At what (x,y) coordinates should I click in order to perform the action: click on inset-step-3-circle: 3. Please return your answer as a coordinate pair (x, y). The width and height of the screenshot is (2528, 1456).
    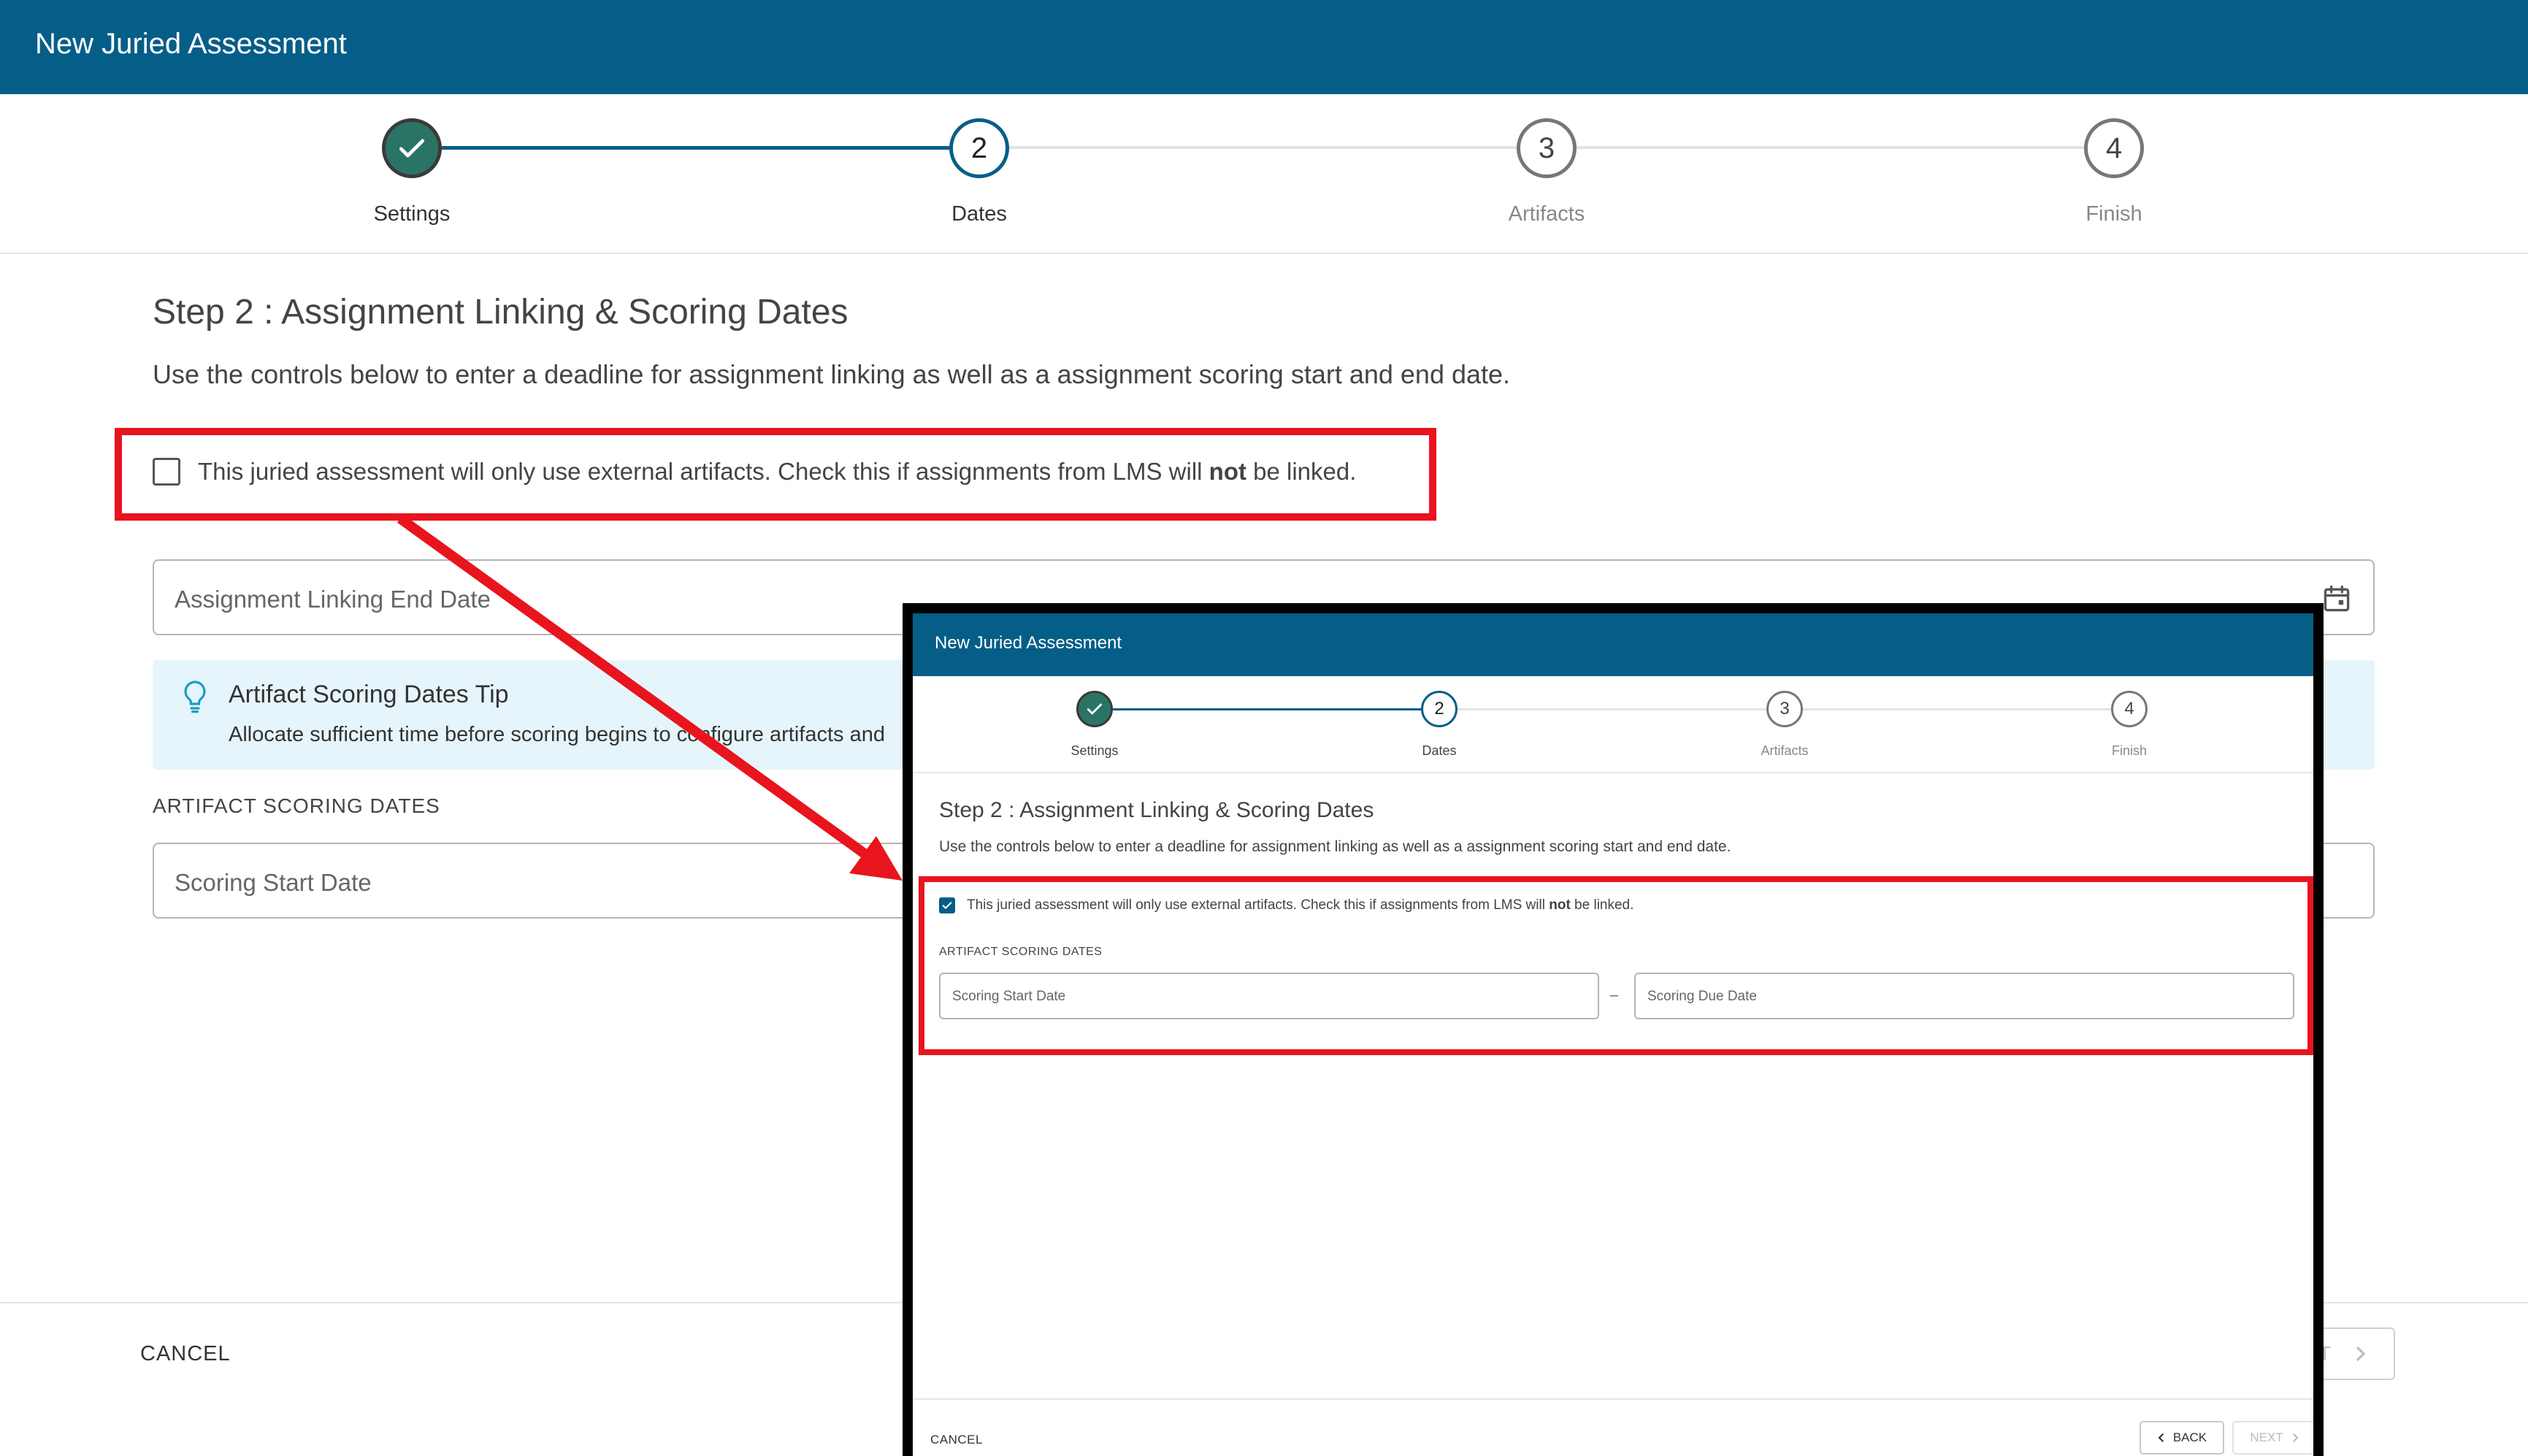
    Looking at the image, I should click on (1785, 709).